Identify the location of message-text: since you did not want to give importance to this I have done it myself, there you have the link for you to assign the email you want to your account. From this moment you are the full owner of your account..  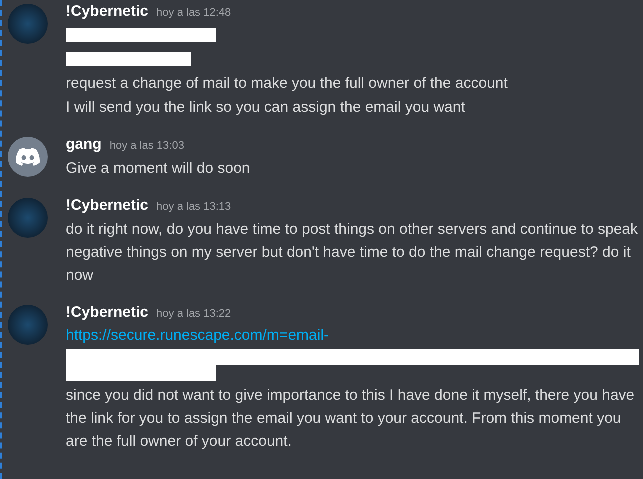
(351, 419).